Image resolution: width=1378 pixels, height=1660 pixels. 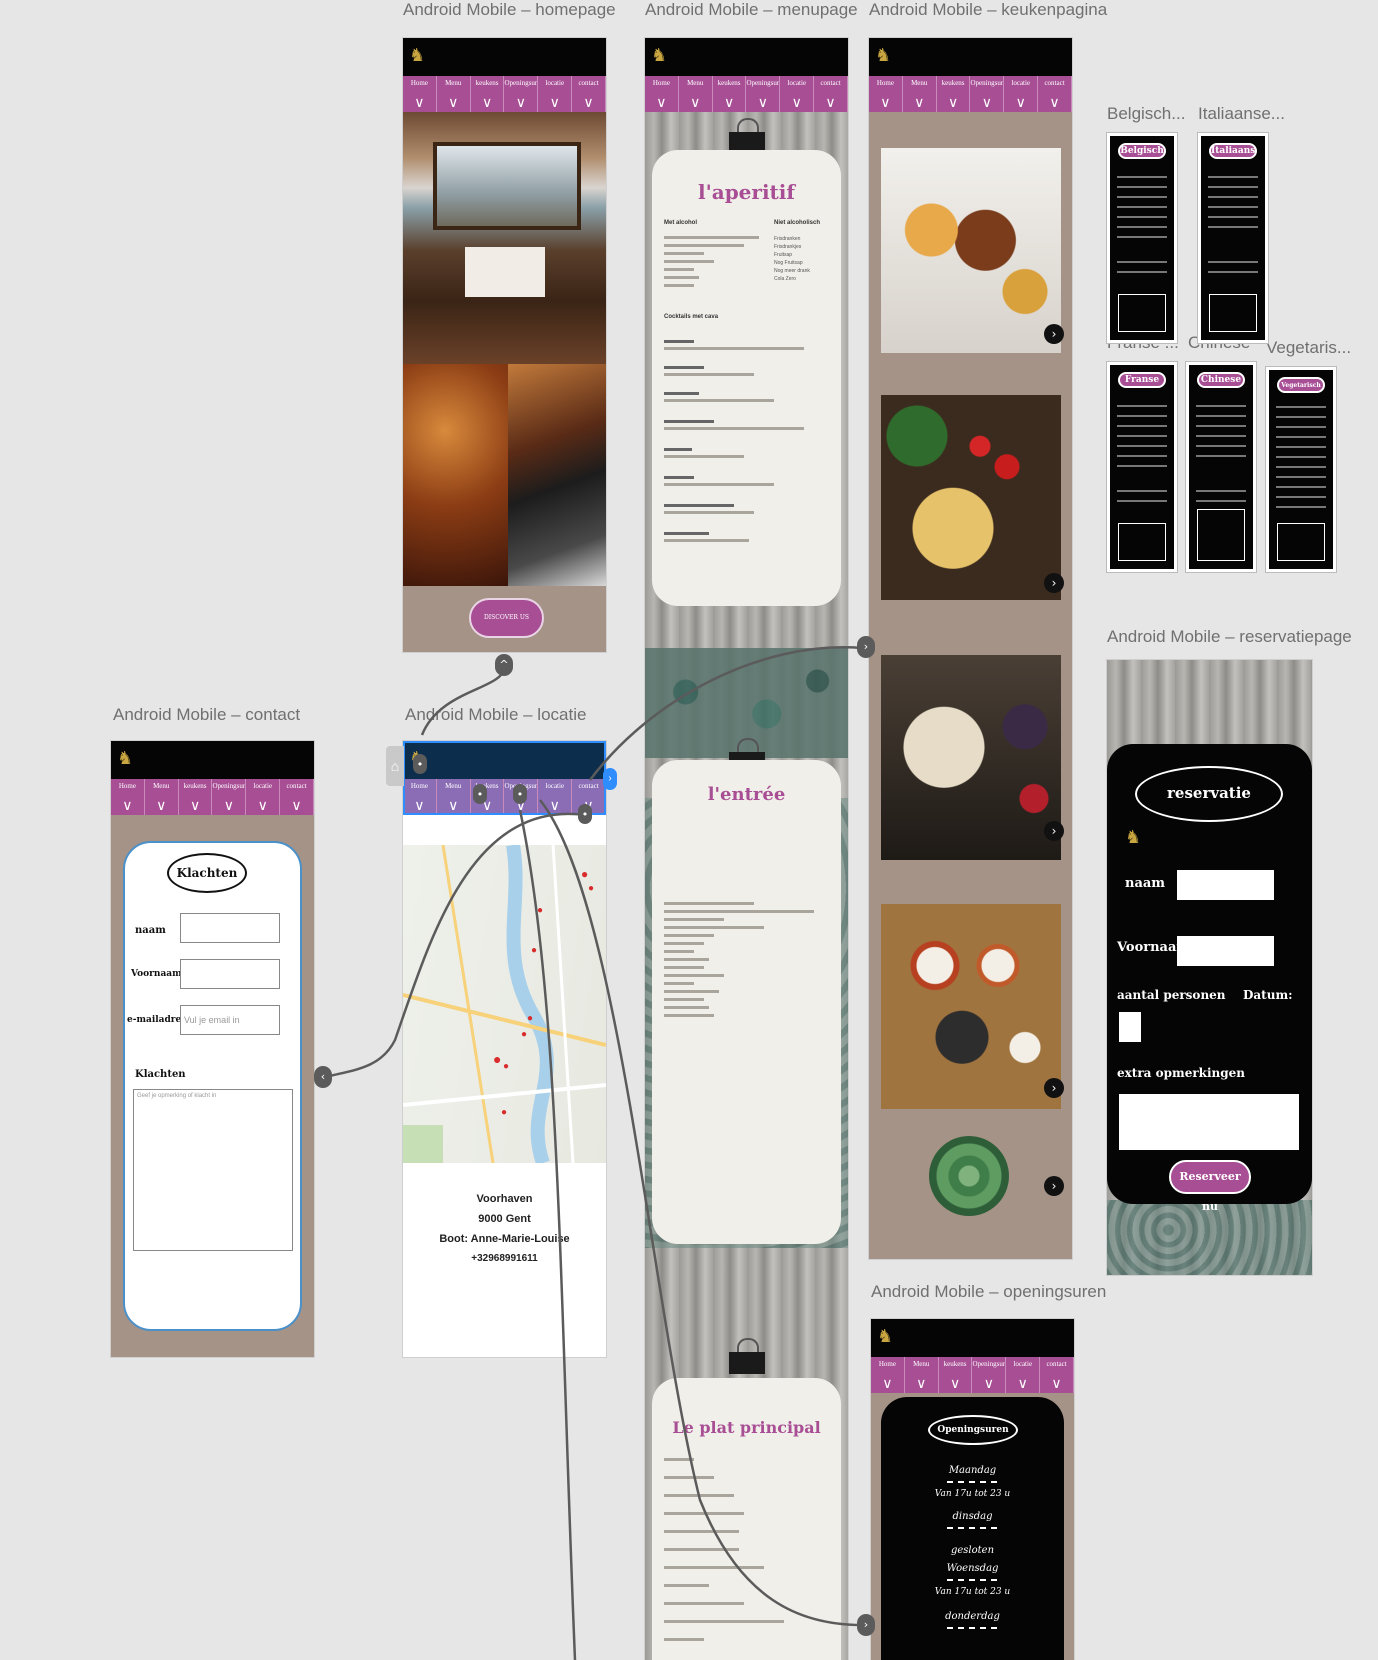 I want to click on artboard-label-reservatiepage: Android Mobile – reservatiepage, so click(x=1229, y=637).